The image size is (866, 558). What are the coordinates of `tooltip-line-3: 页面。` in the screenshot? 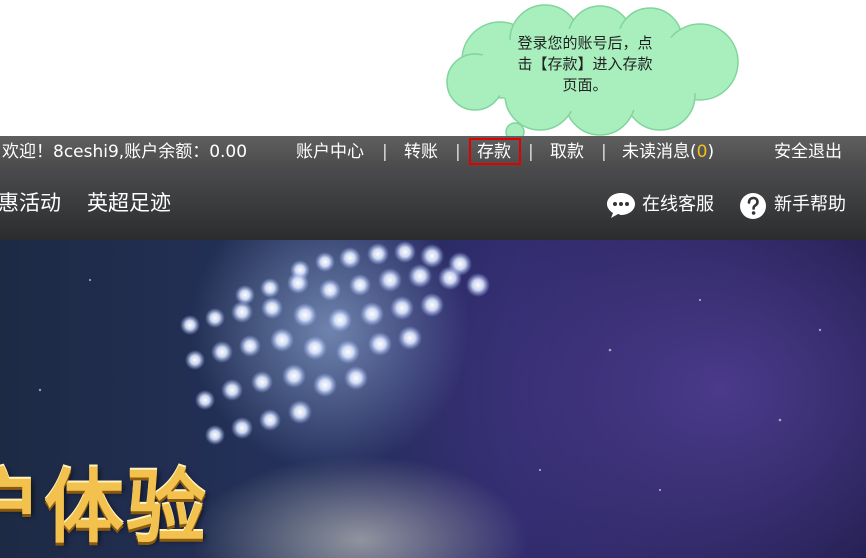 It's located at (585, 85).